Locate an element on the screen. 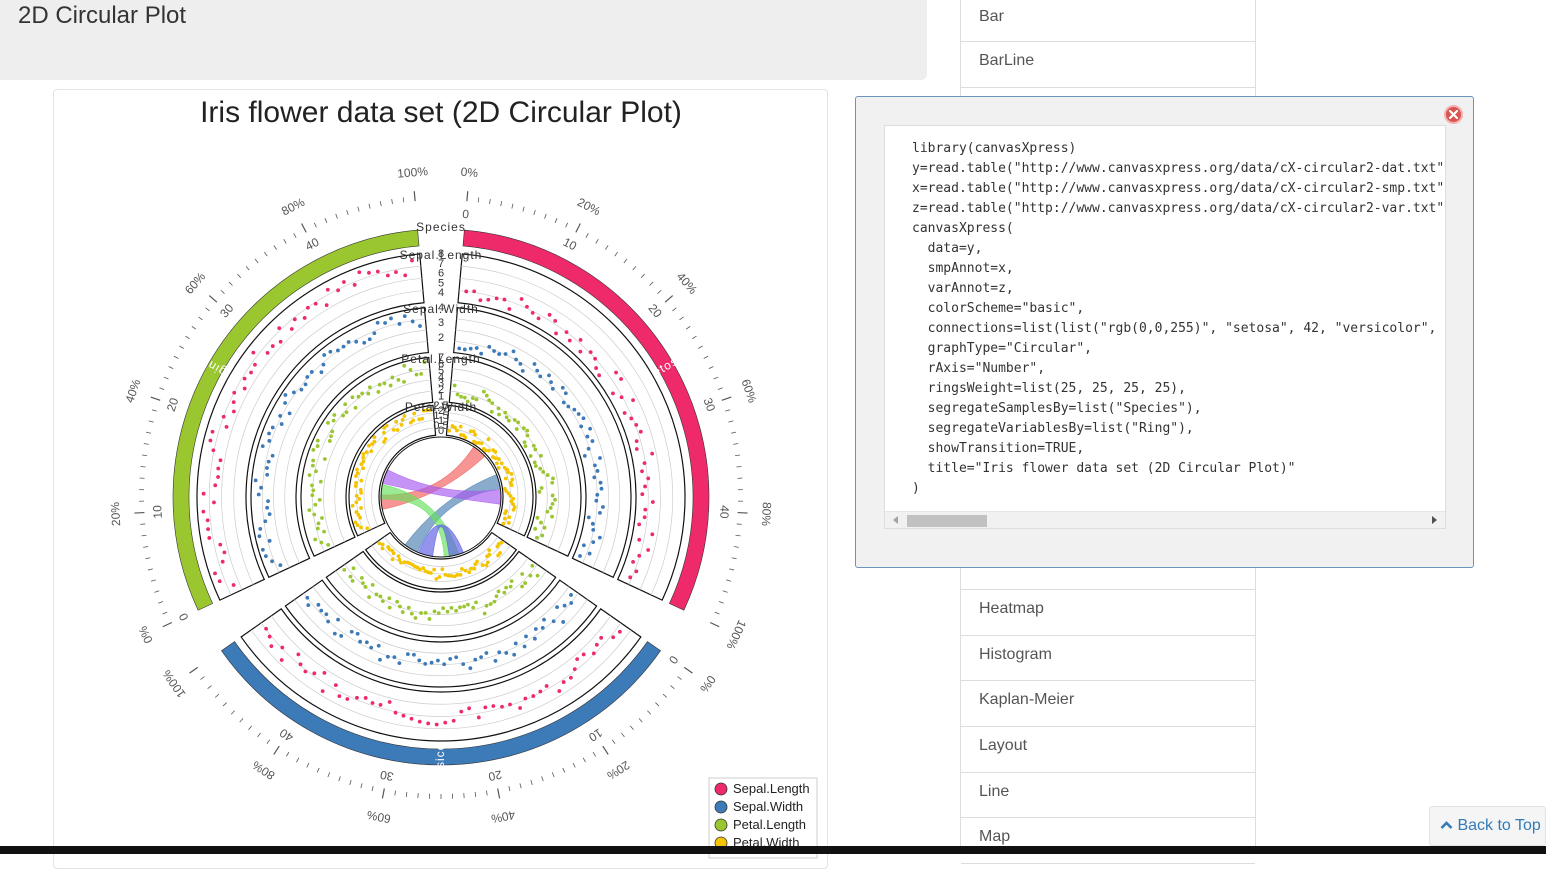 The width and height of the screenshot is (1546, 869). close-icon is located at coordinates (1453, 114).